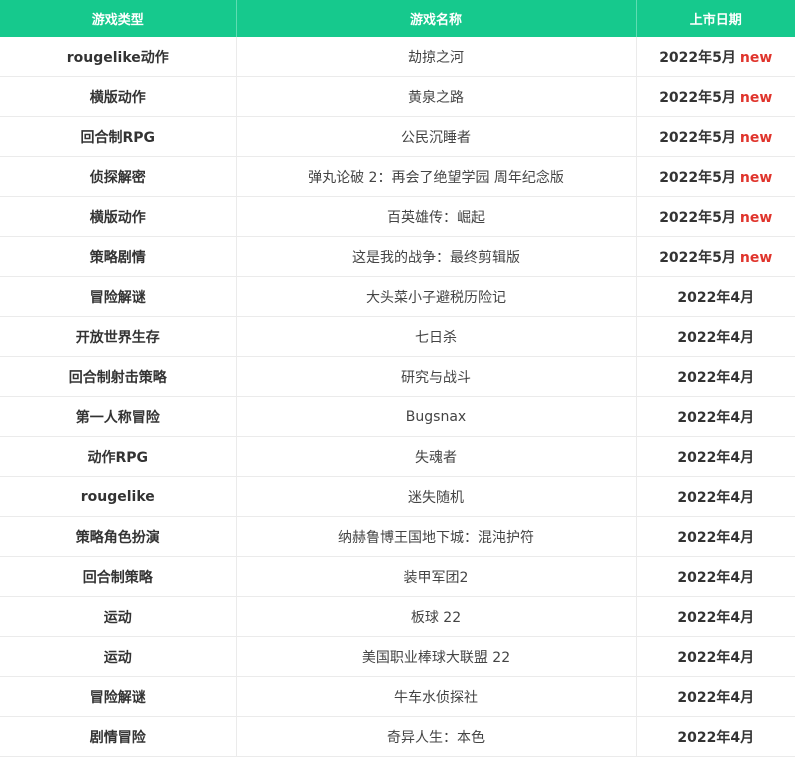 The height and width of the screenshot is (757, 795). I want to click on table-row: rougelike 迷失随机 2022年4月, so click(397, 496).